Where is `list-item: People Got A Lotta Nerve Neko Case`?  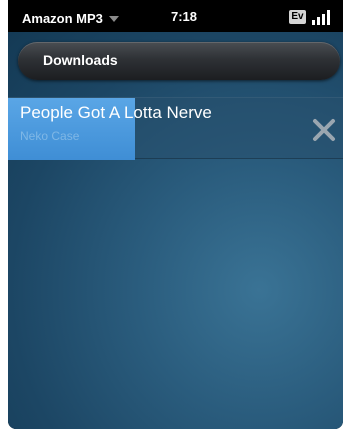 list-item: People Got A Lotta Nerve Neko Case is located at coordinates (175, 128).